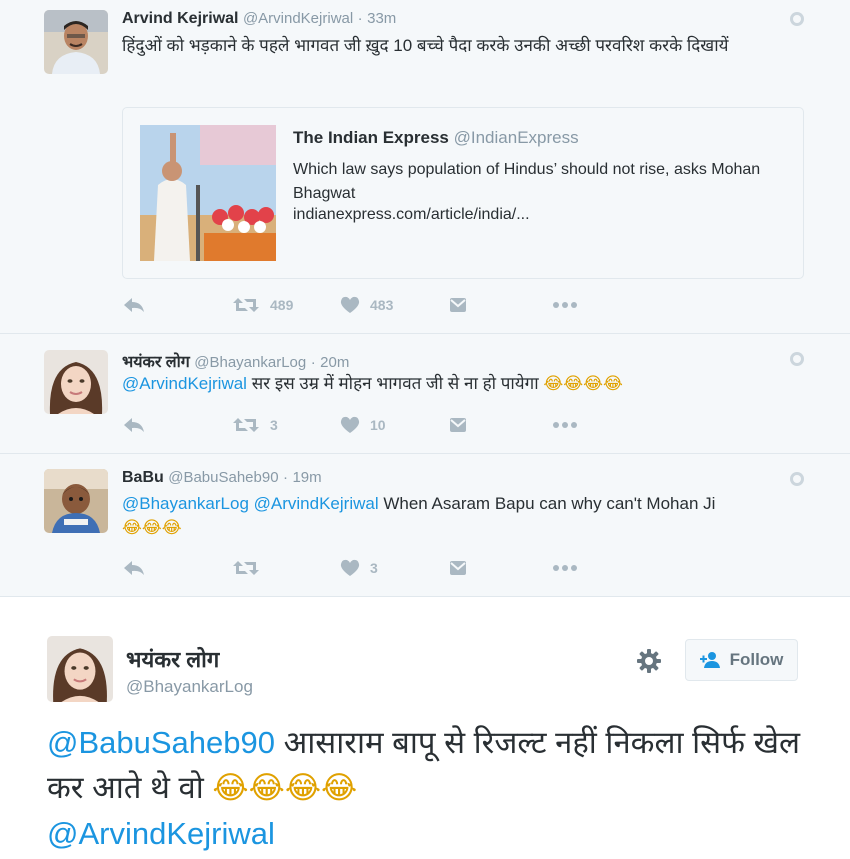  I want to click on follow-button: Follow, so click(741, 660).